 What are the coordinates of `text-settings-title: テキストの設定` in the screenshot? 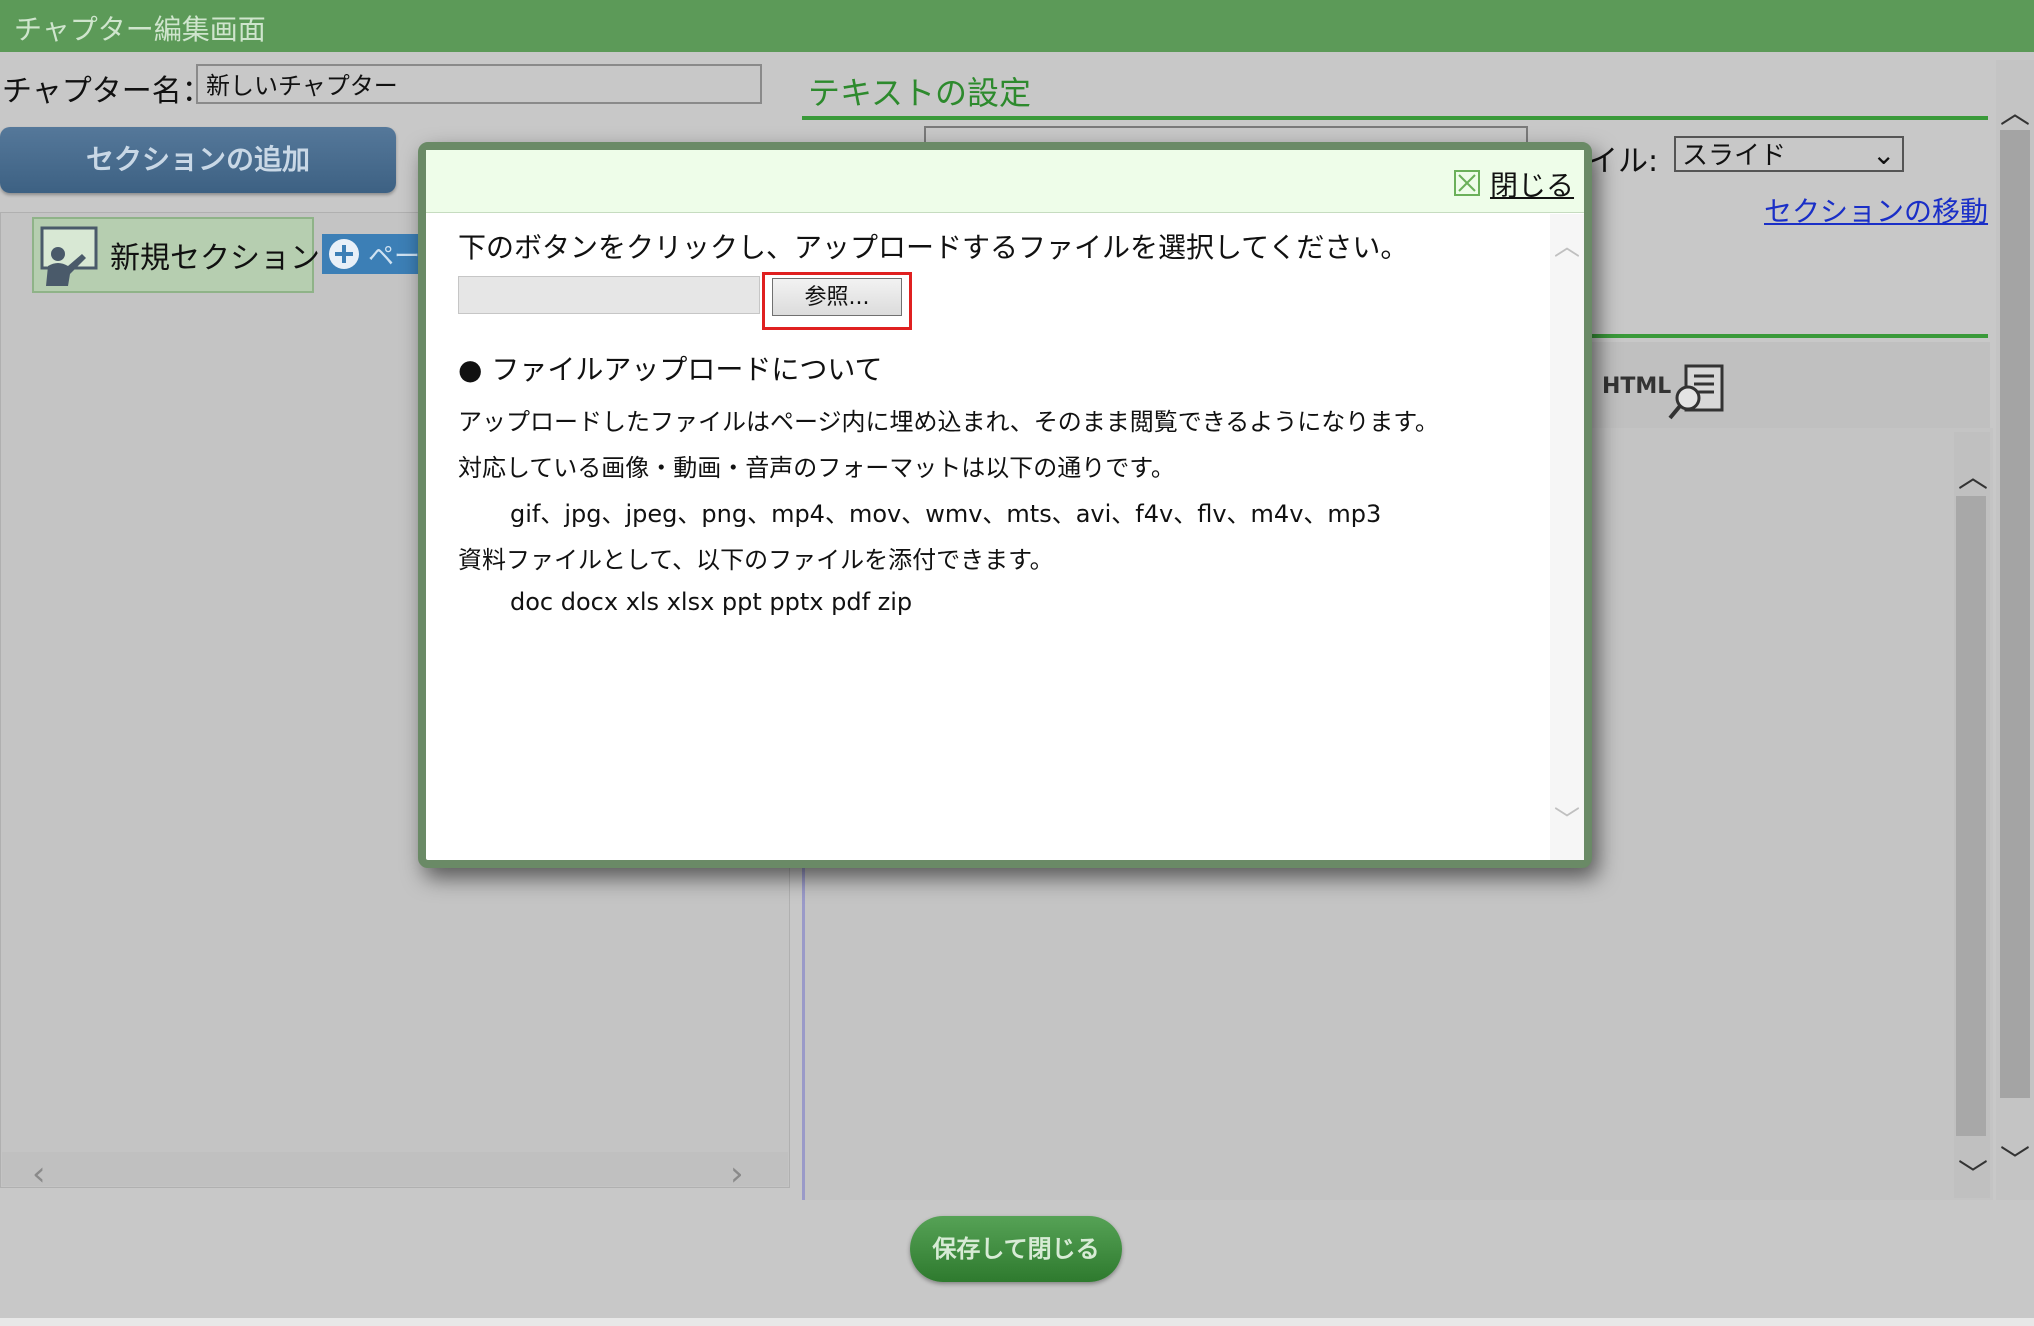 It's located at (920, 93).